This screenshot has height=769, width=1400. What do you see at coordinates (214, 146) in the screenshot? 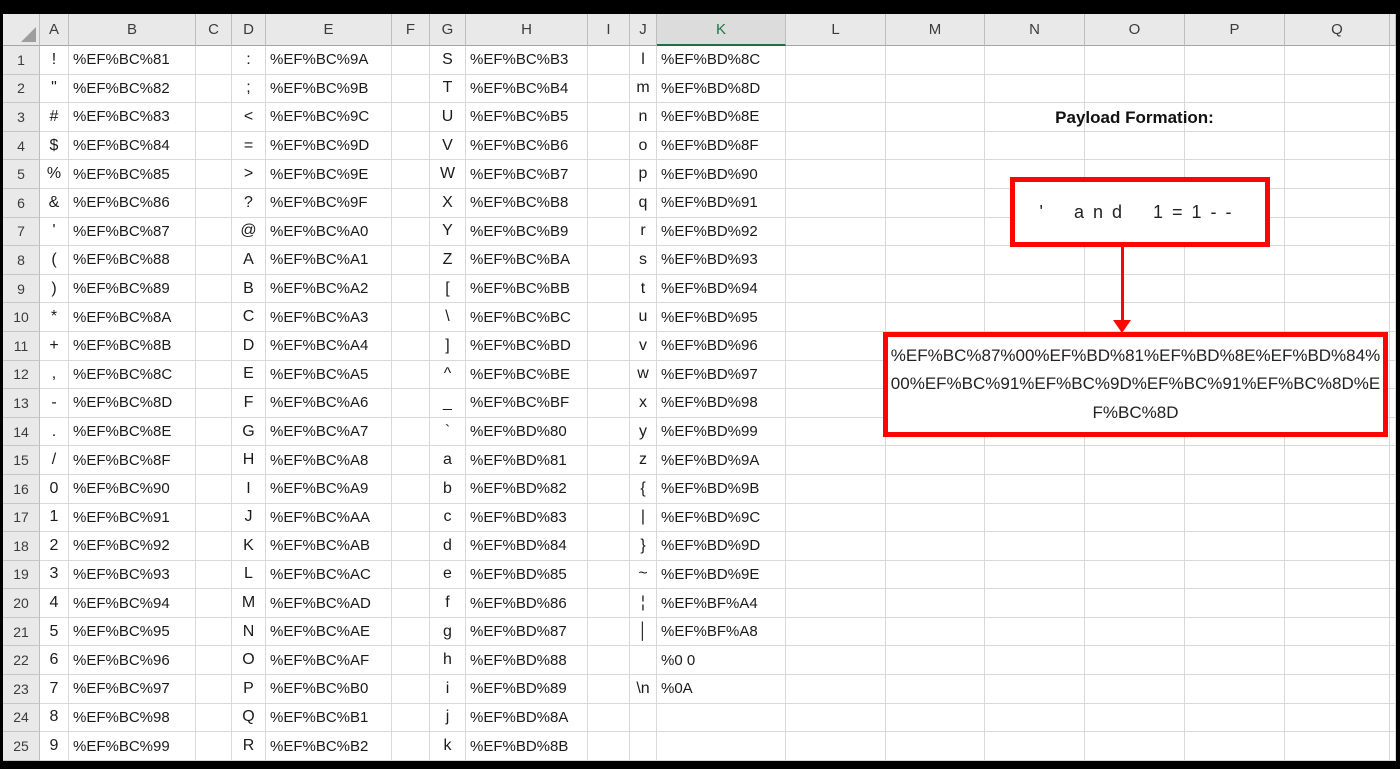
I see `cell-C4` at bounding box center [214, 146].